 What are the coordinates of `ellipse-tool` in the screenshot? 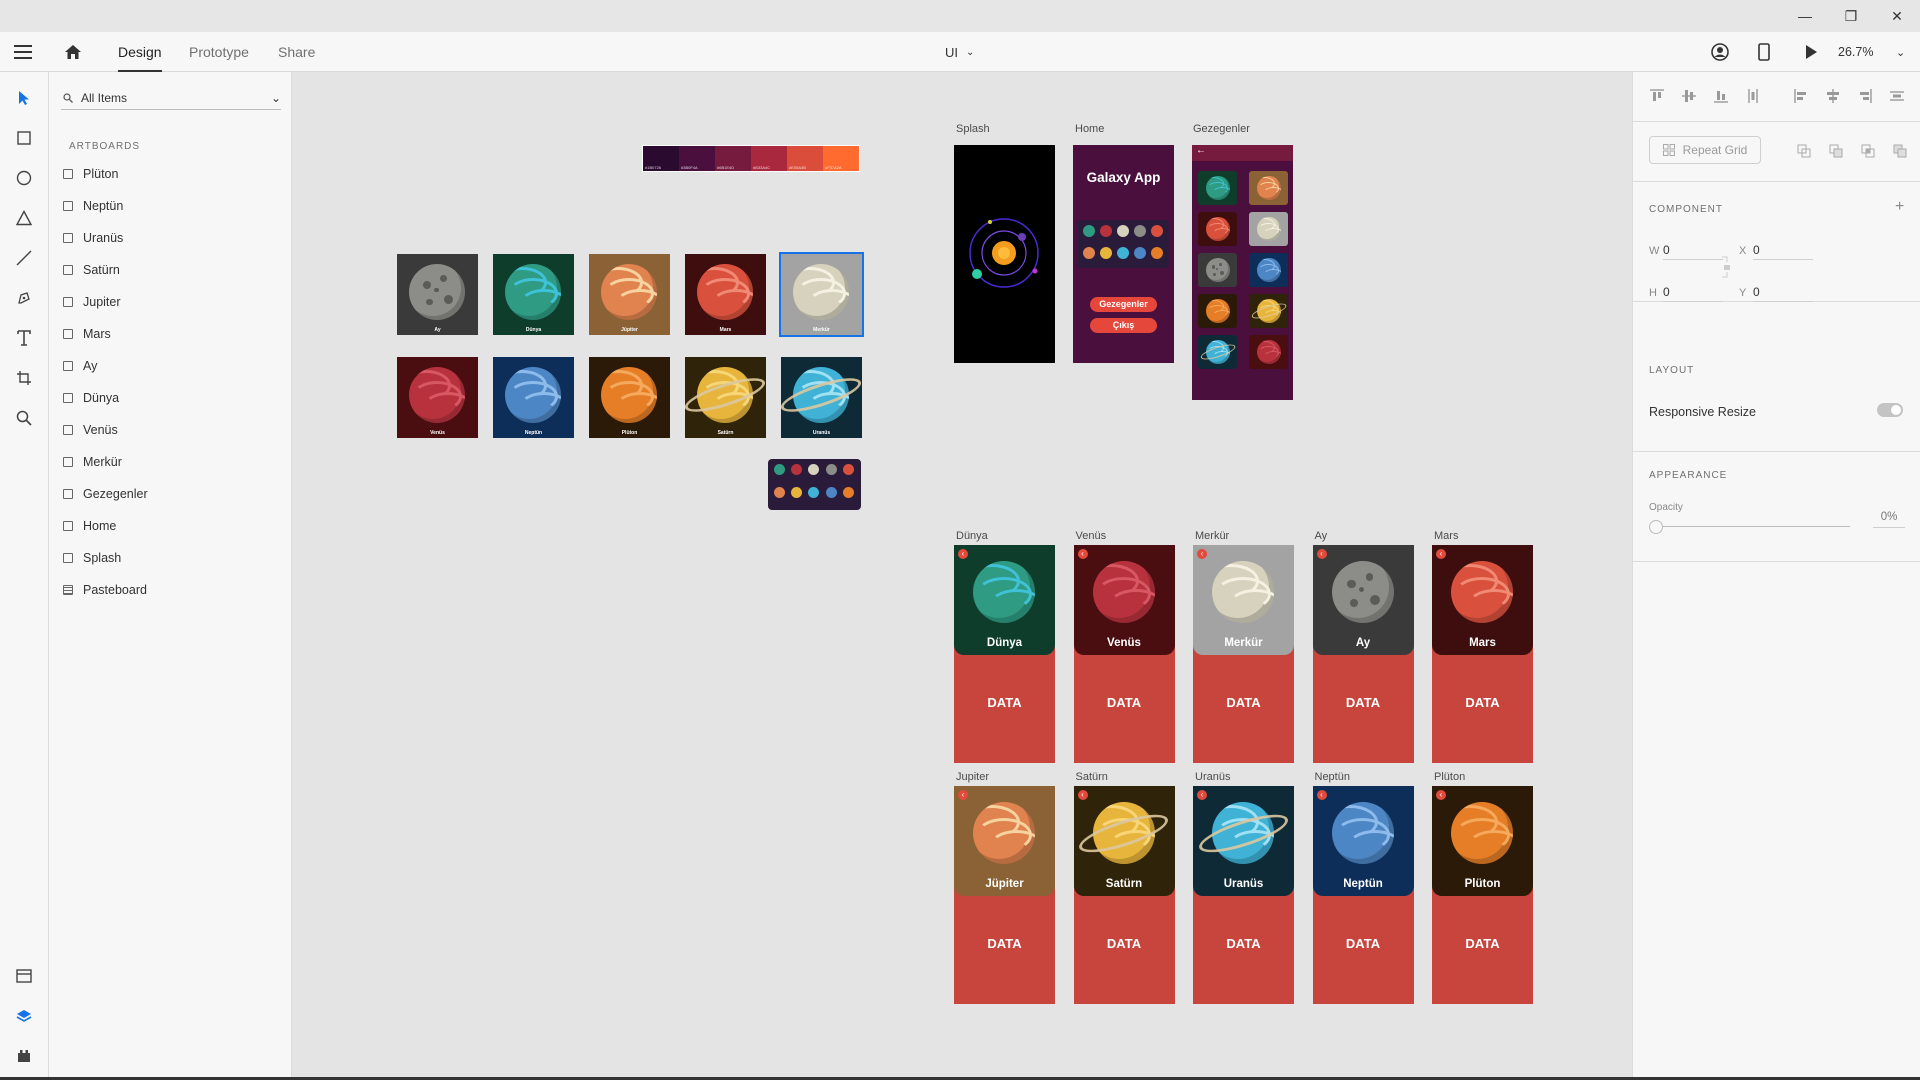 It's located at (24, 178).